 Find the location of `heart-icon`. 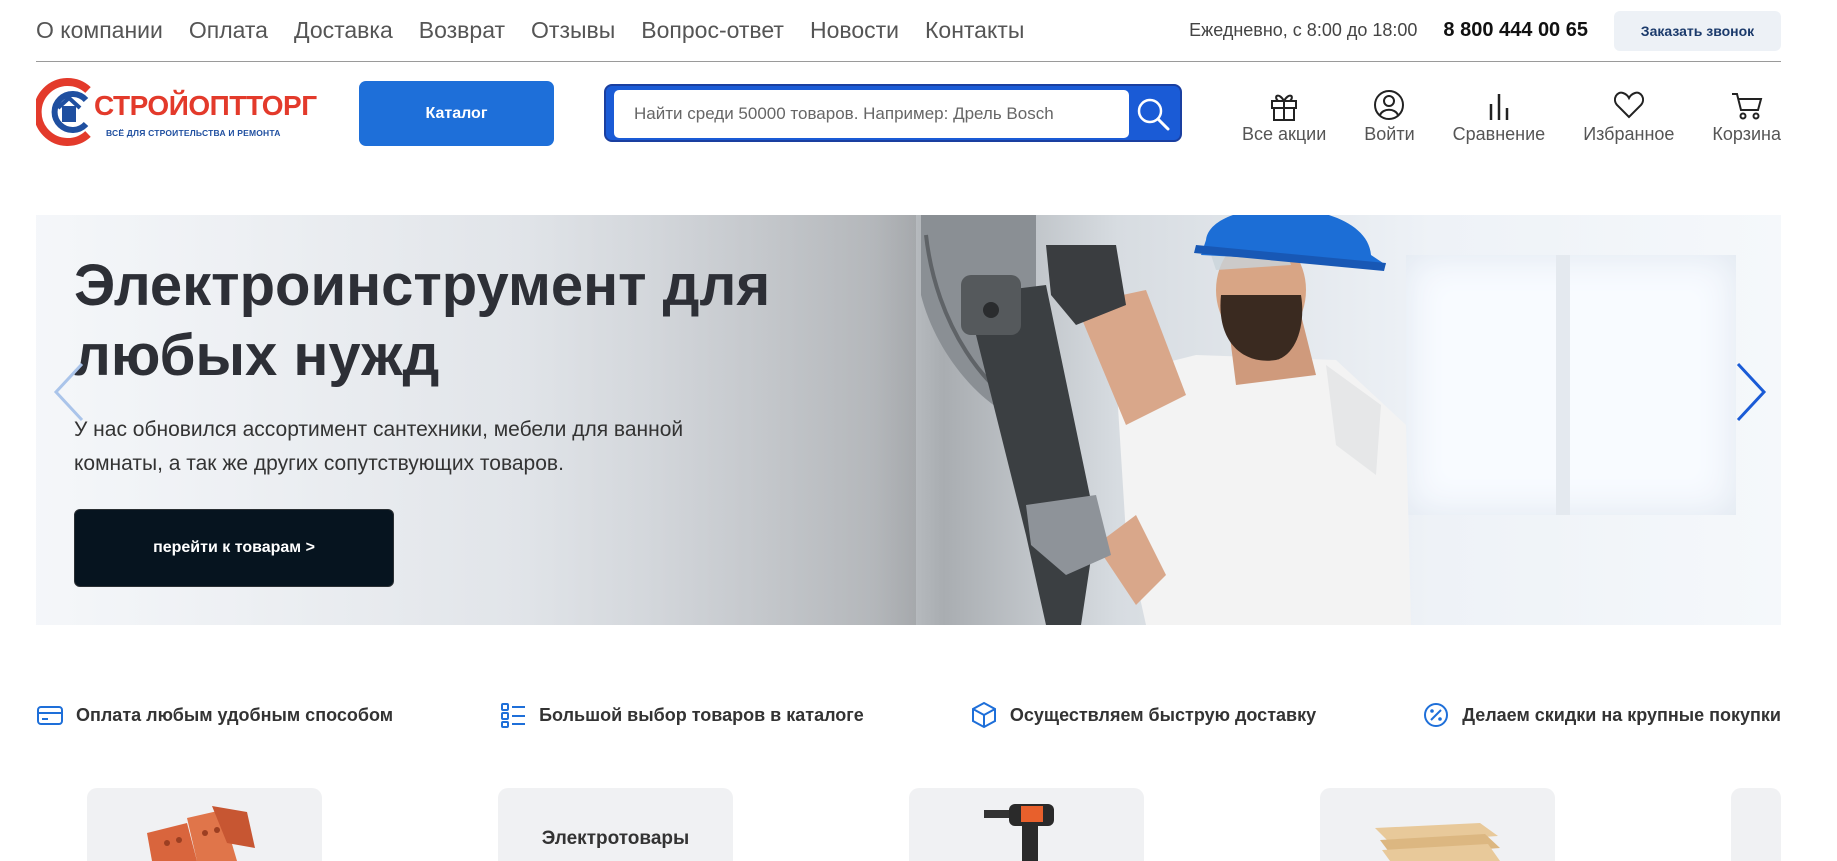

heart-icon is located at coordinates (1628, 105).